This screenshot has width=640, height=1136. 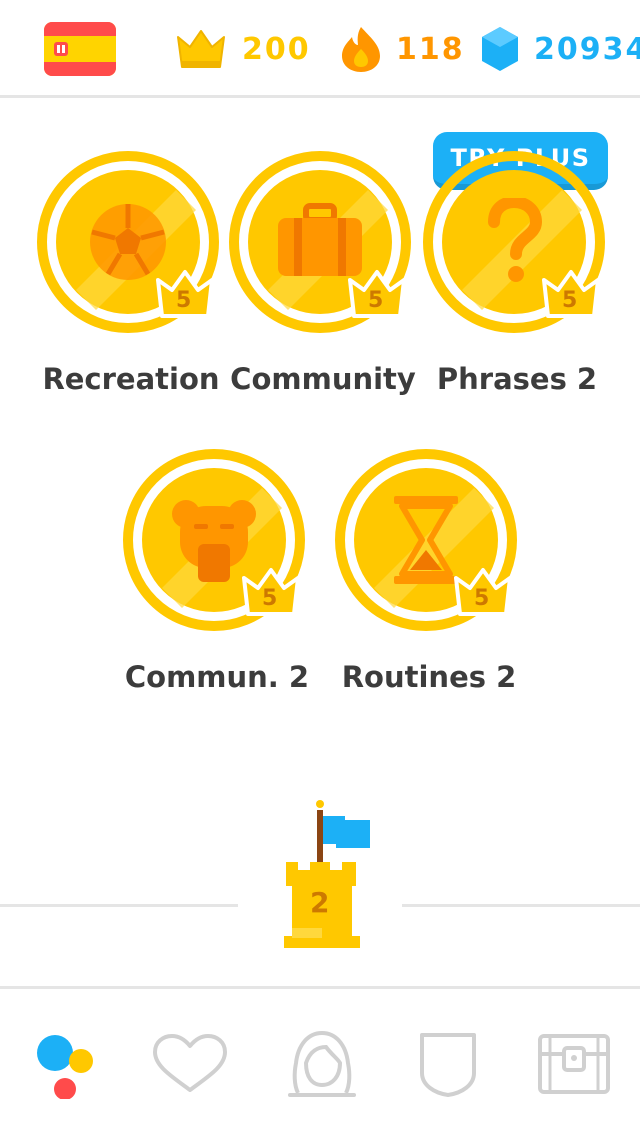 I want to click on course-flag-button, so click(x=80, y=49).